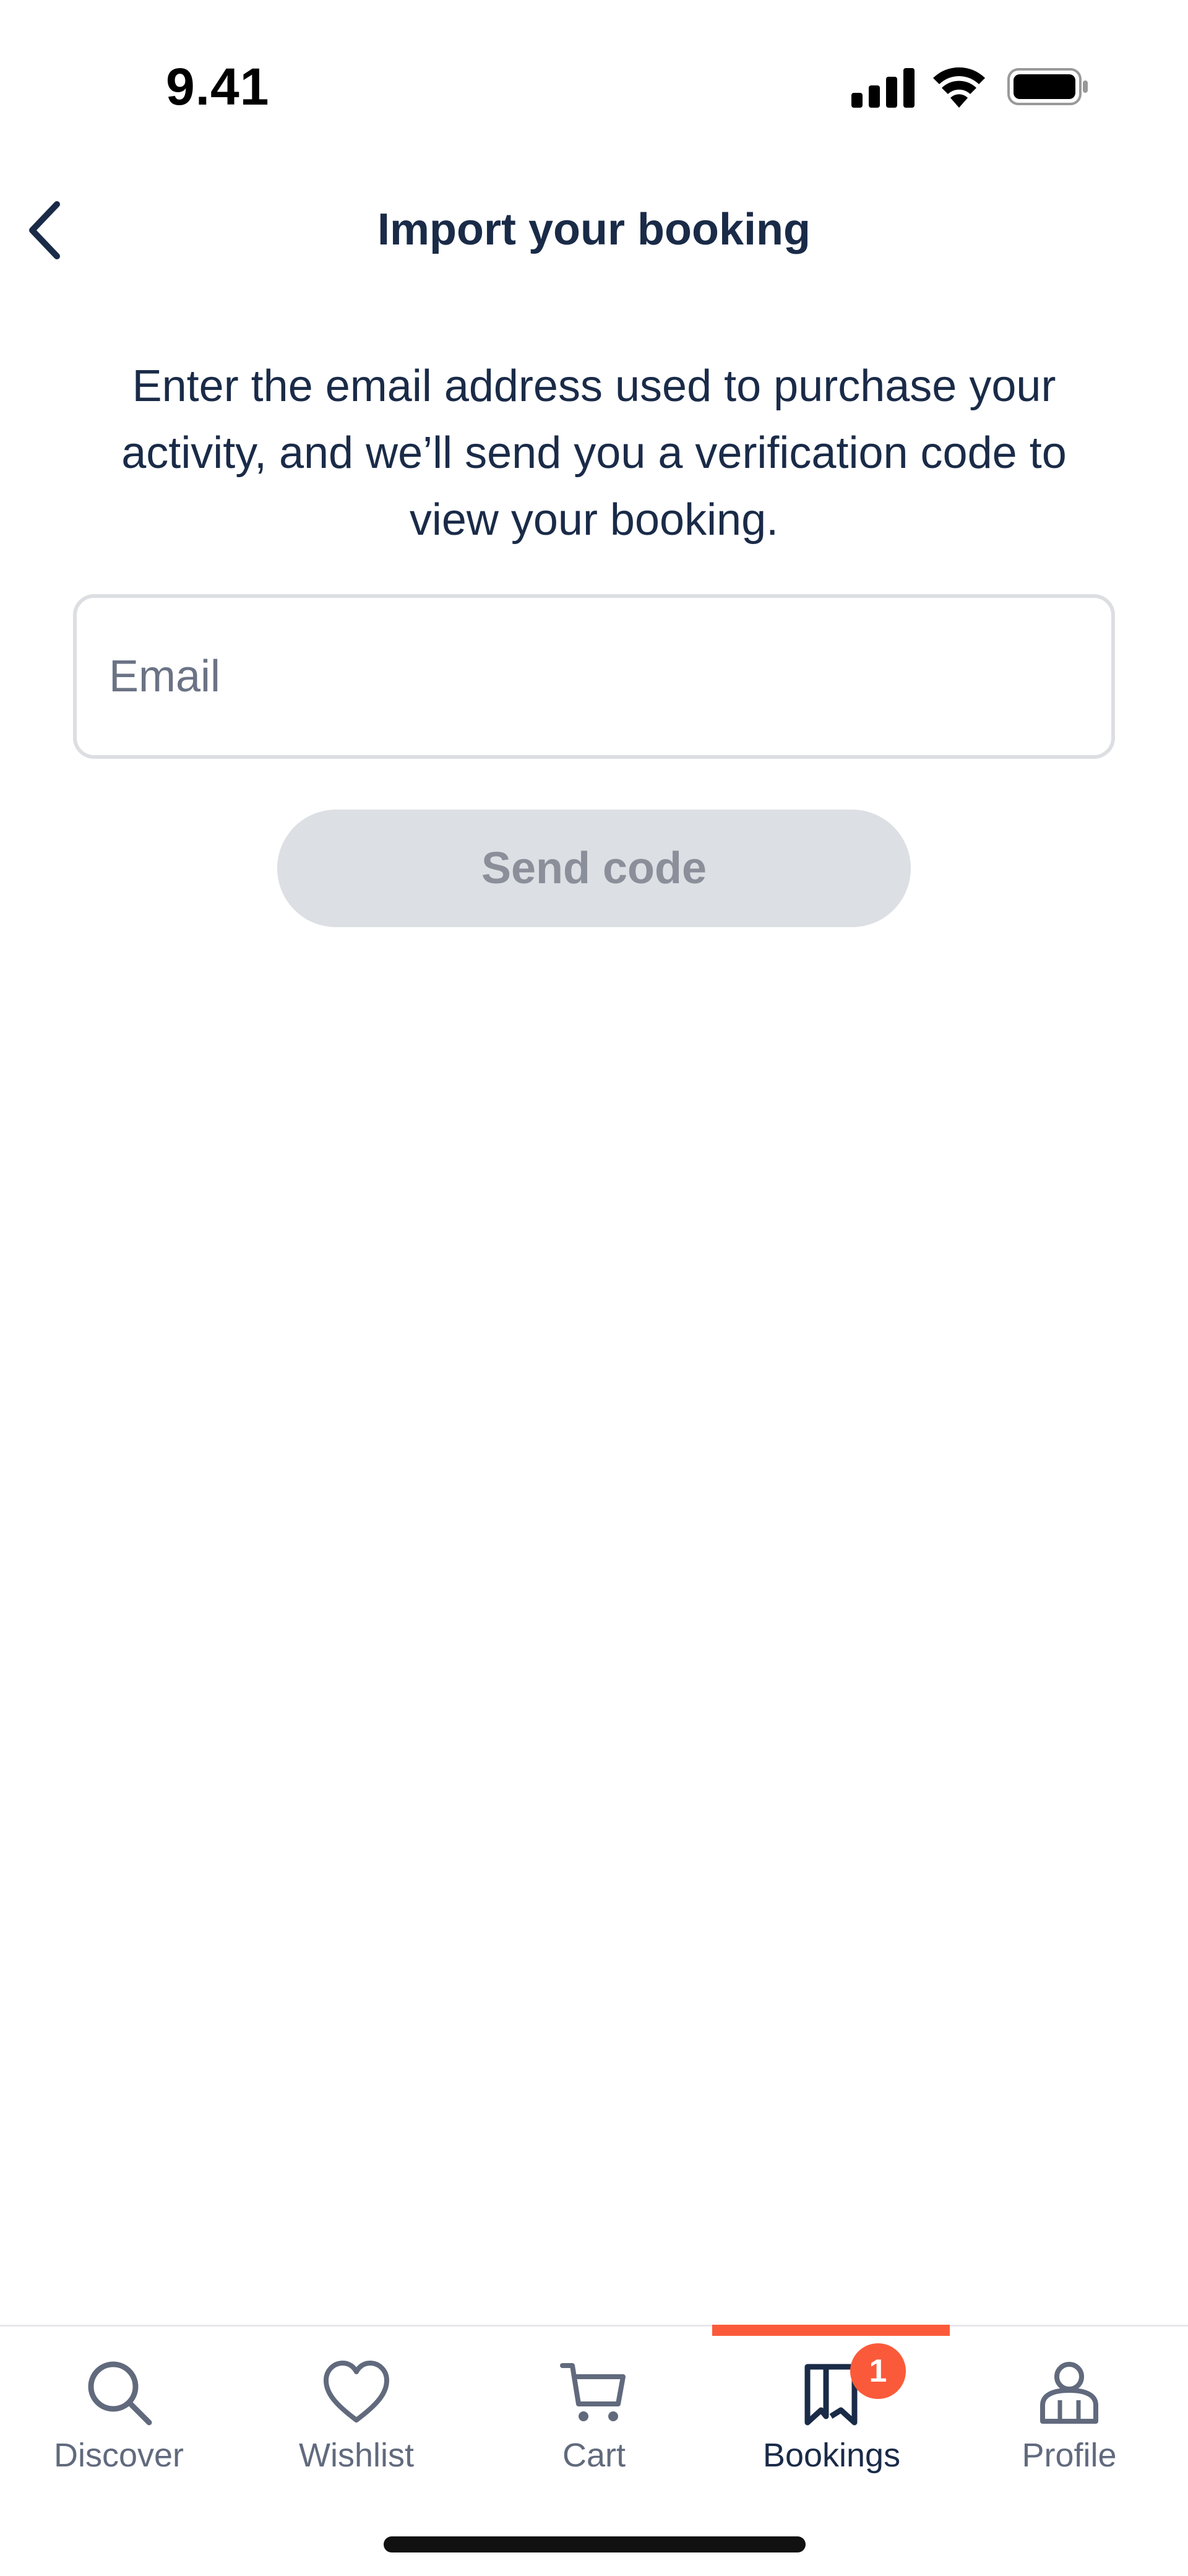  Describe the element at coordinates (118, 2455) in the screenshot. I see `tab-label-discover: Discover` at that location.